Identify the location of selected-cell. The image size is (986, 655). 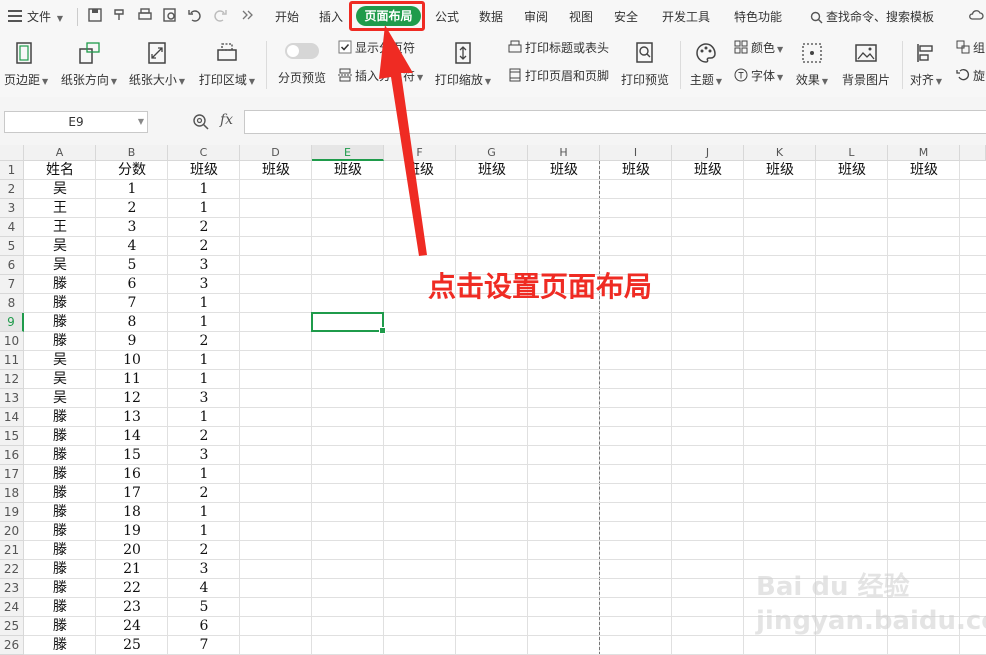
(348, 323).